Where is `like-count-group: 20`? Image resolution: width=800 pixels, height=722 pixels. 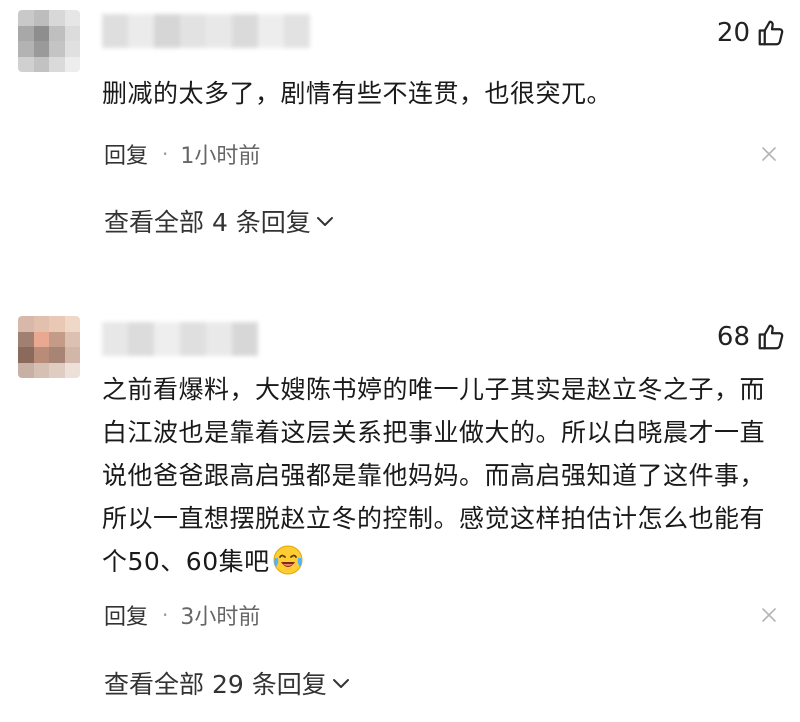
like-count-group: 20 is located at coordinates (751, 33).